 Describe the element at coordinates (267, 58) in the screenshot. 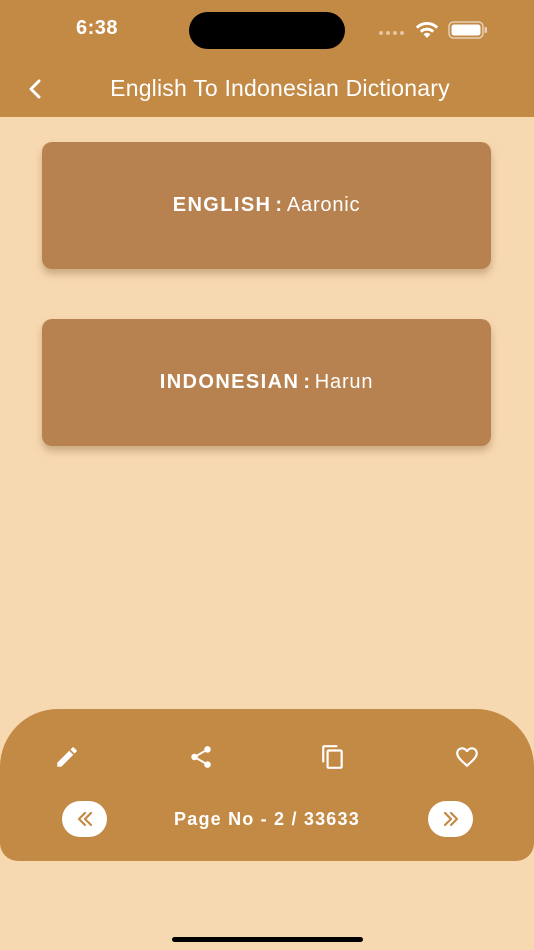

I see `app-header: 6:38 English To Indonesian Dictionary` at that location.